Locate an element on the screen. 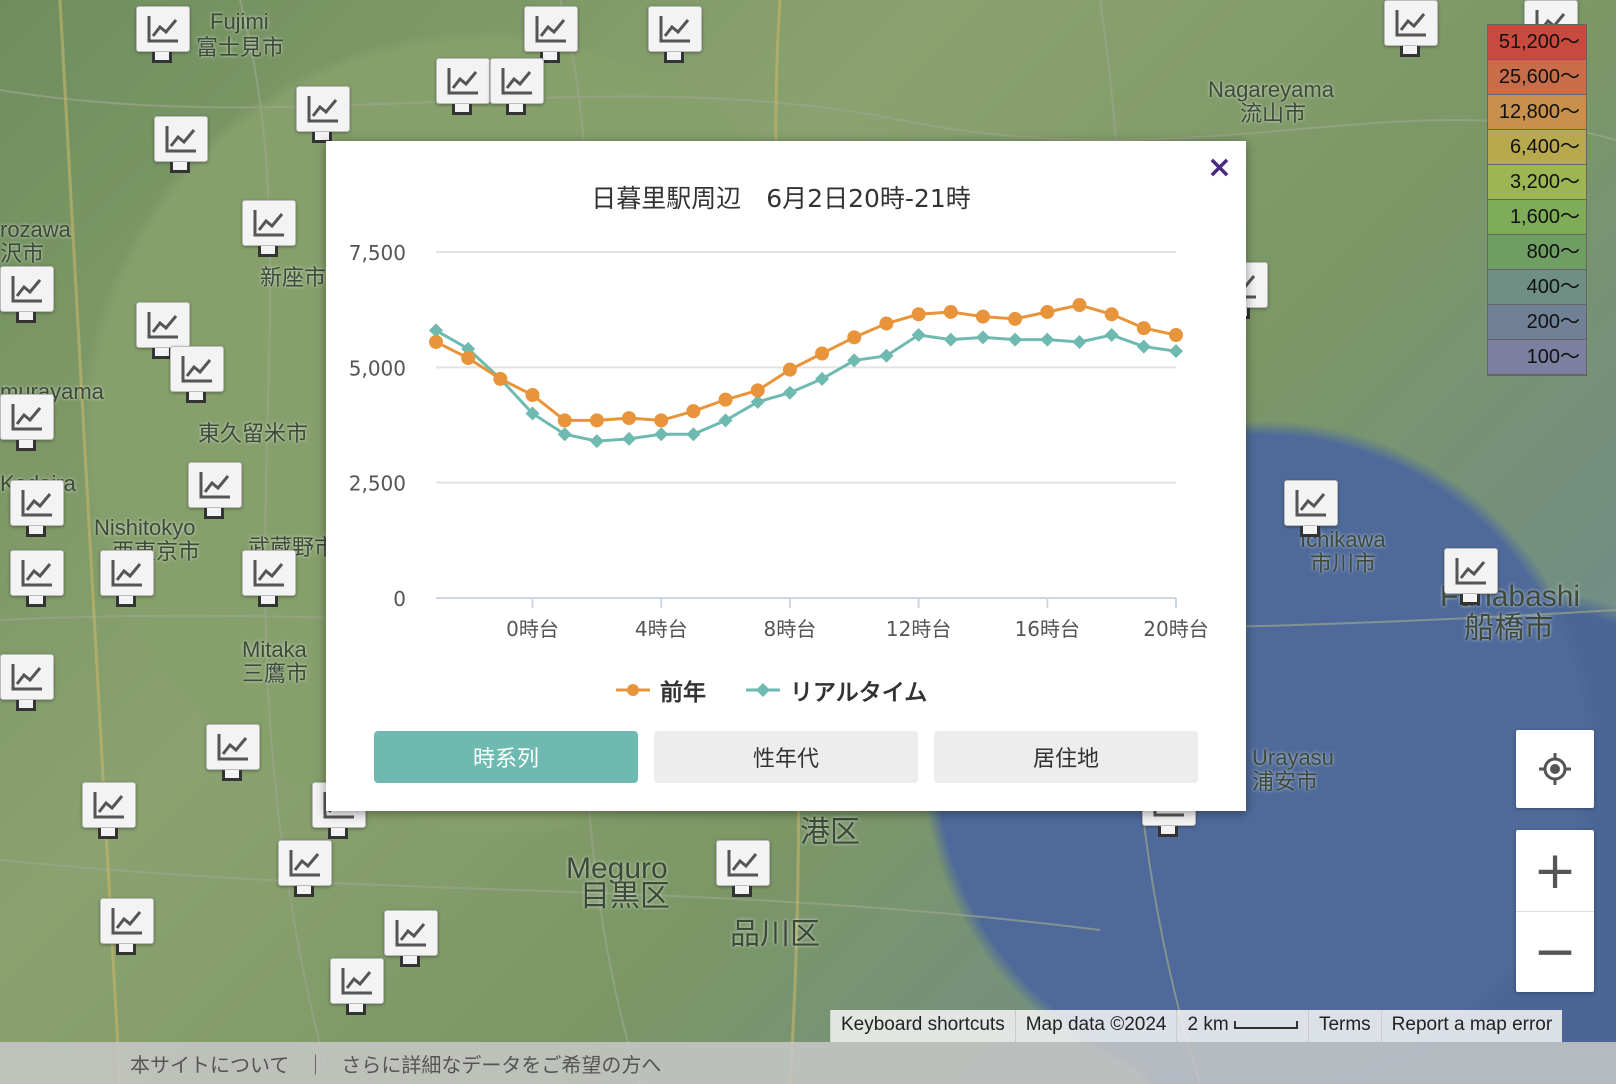 This screenshot has height=1084, width=1616. zoom-controls: + − is located at coordinates (1555, 911).